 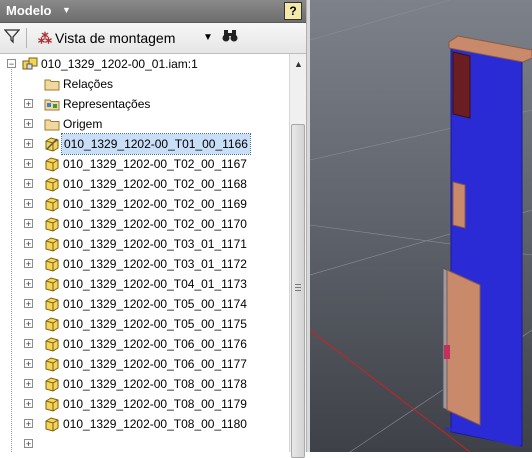 I want to click on tree-item-representations: + Representações, so click(x=145, y=104).